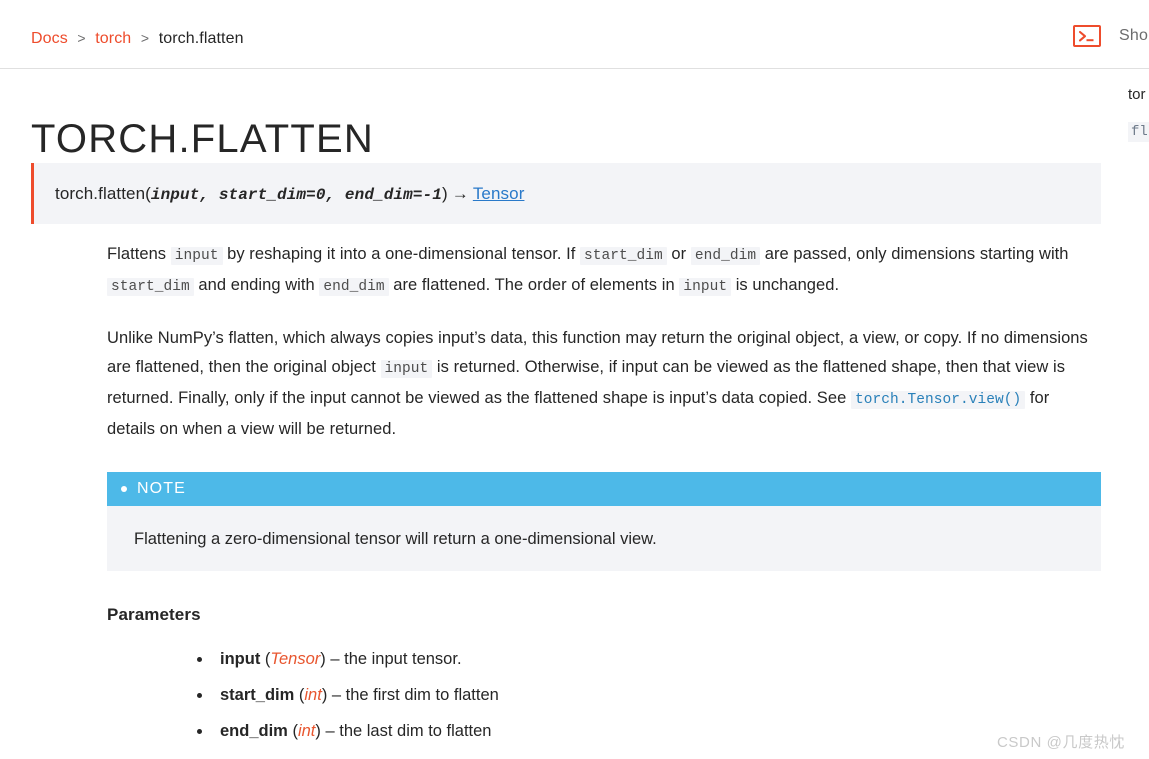  What do you see at coordinates (295, 659) in the screenshot?
I see `parameter-type: Tensor` at bounding box center [295, 659].